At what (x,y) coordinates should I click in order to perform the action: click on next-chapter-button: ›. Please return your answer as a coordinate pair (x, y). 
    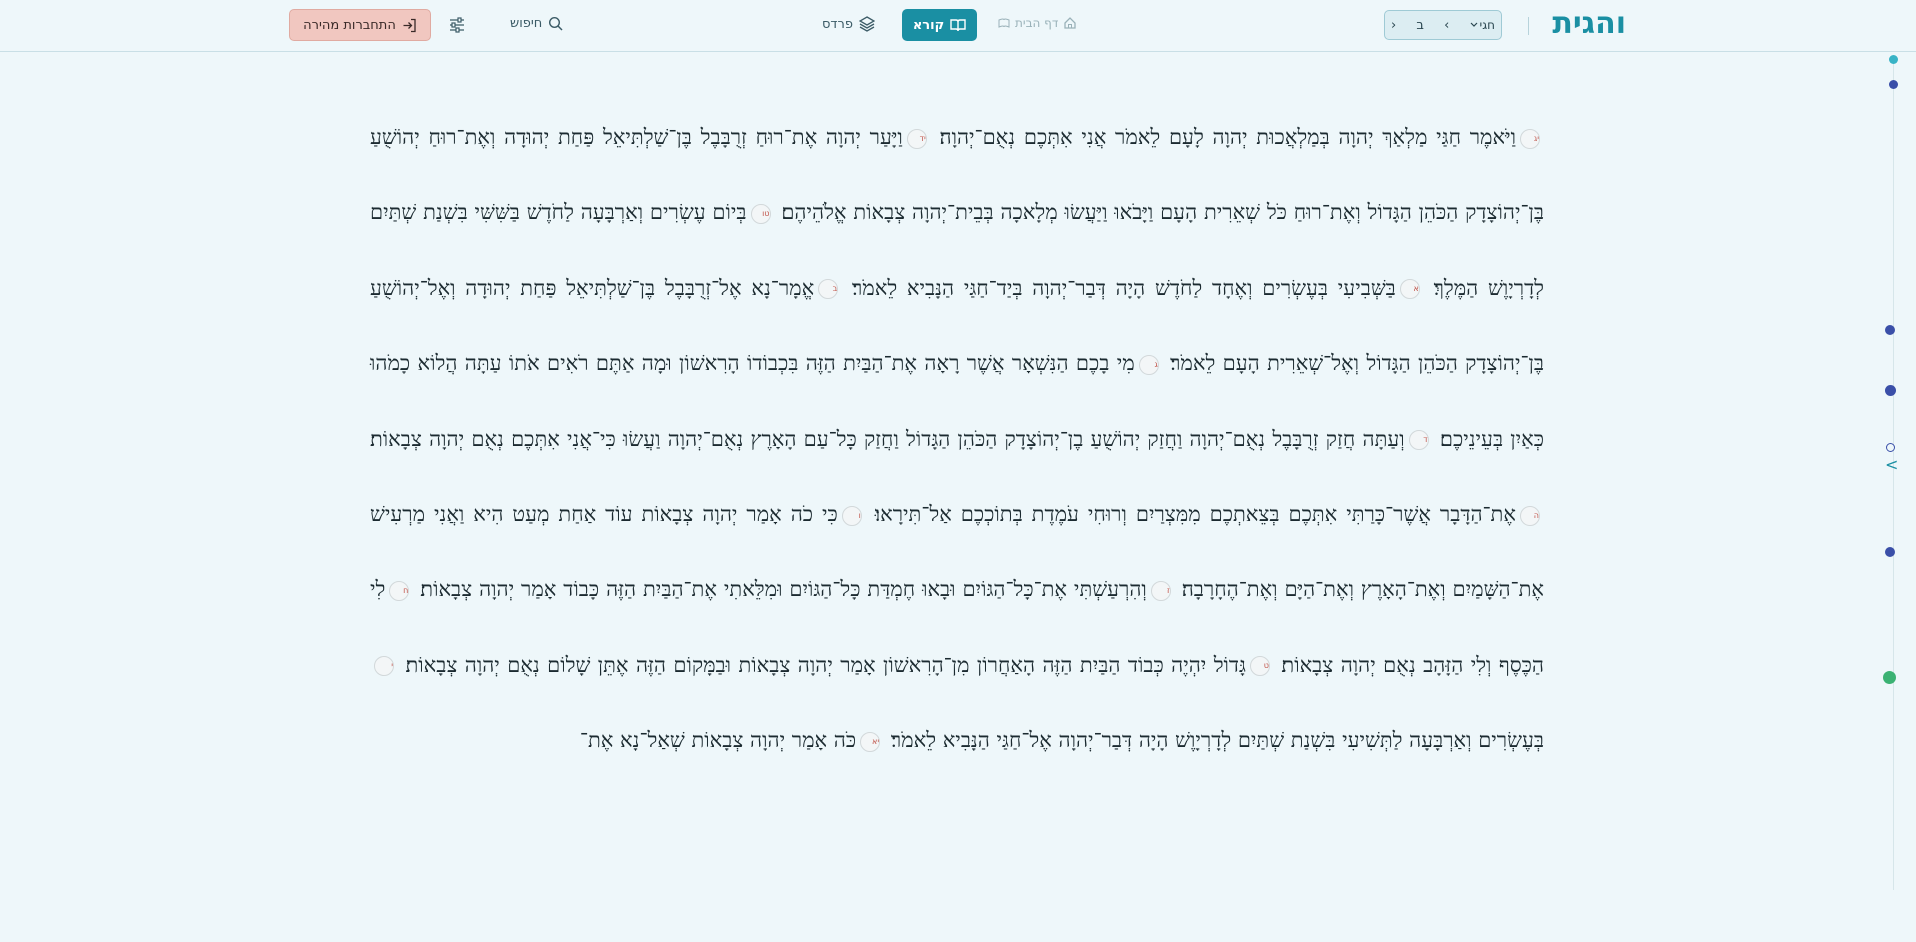
    Looking at the image, I should click on (1393, 25).